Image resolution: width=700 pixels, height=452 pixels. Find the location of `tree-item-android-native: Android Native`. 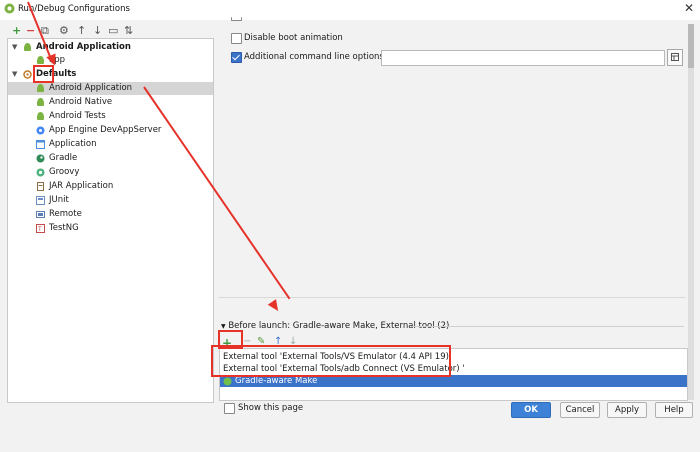

tree-item-android-native: Android Native is located at coordinates (110, 102).